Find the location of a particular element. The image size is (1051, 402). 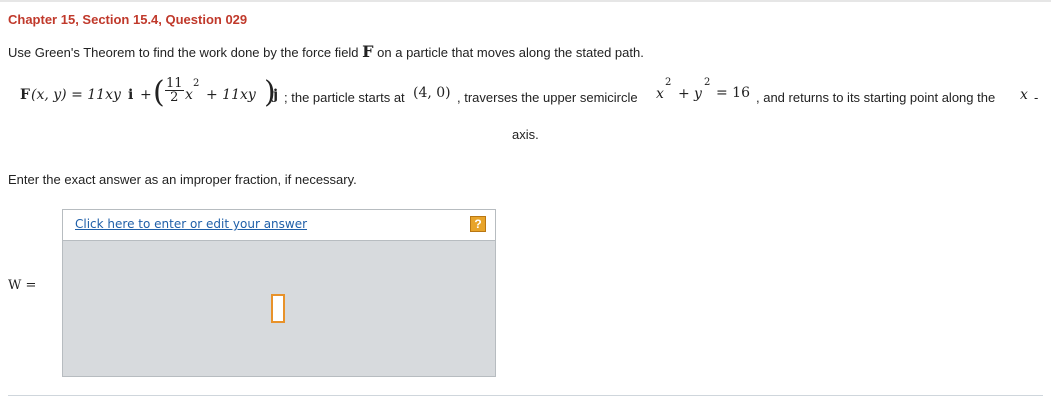

plus-term: + 11xy is located at coordinates (231, 95).